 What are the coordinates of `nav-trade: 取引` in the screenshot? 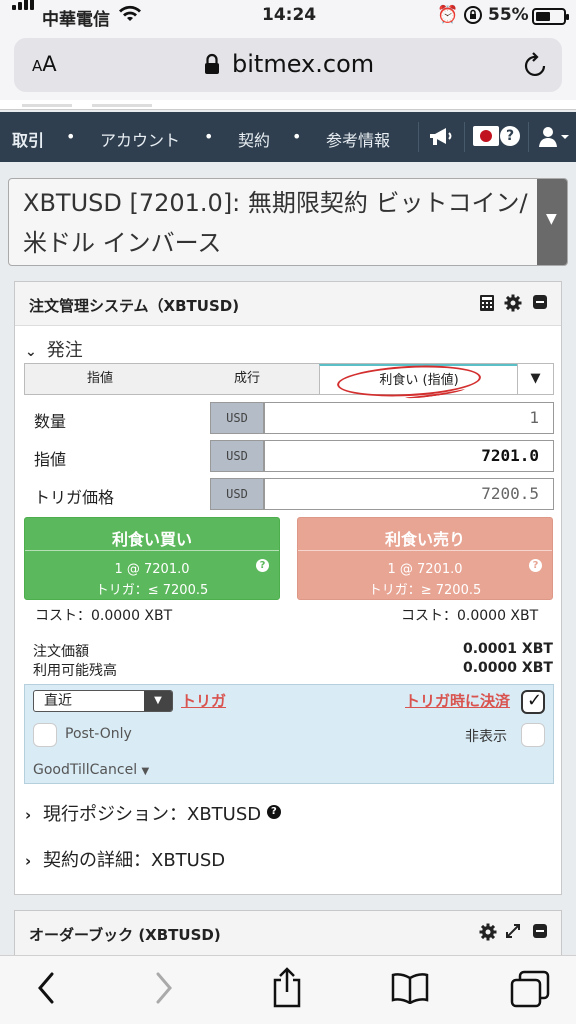 It's located at (28, 139).